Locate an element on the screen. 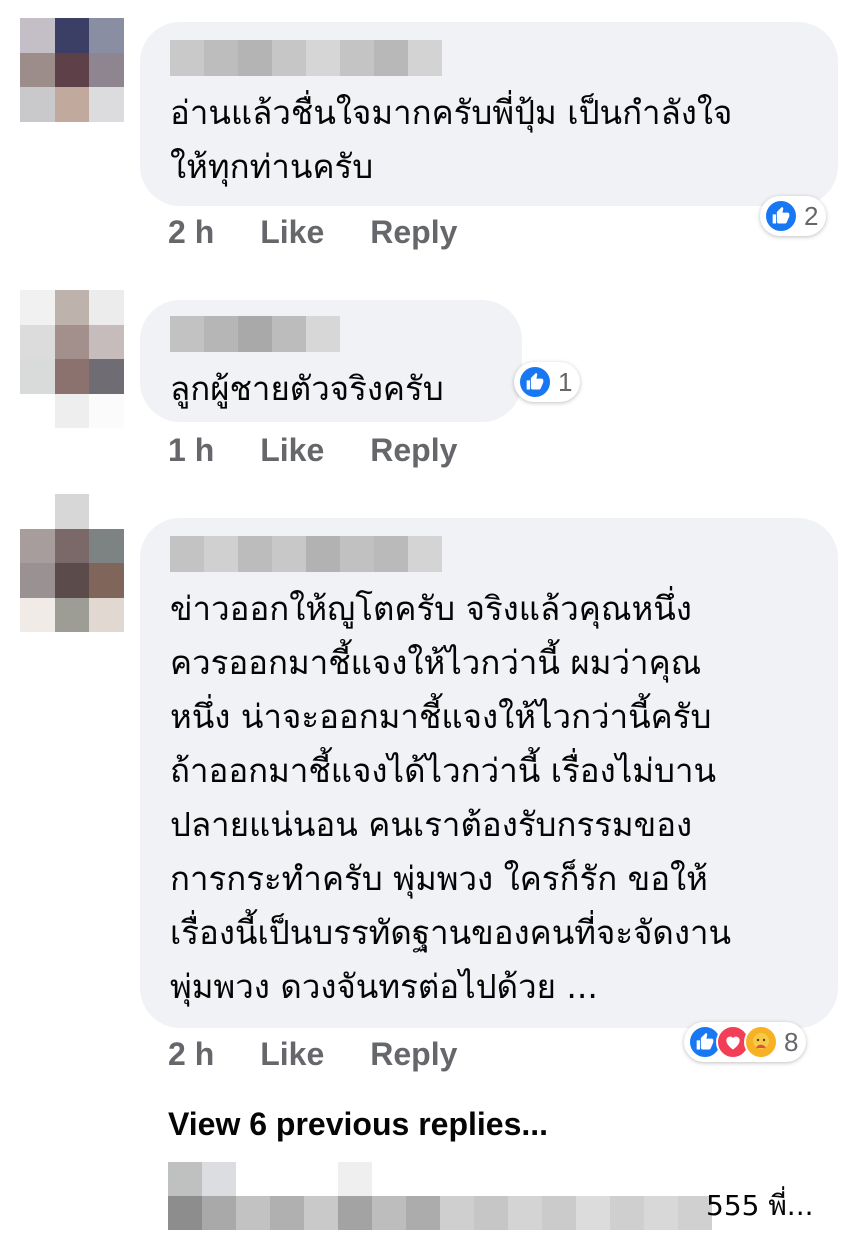  comment-meta: 1 h Like Reply is located at coordinates (335, 450).